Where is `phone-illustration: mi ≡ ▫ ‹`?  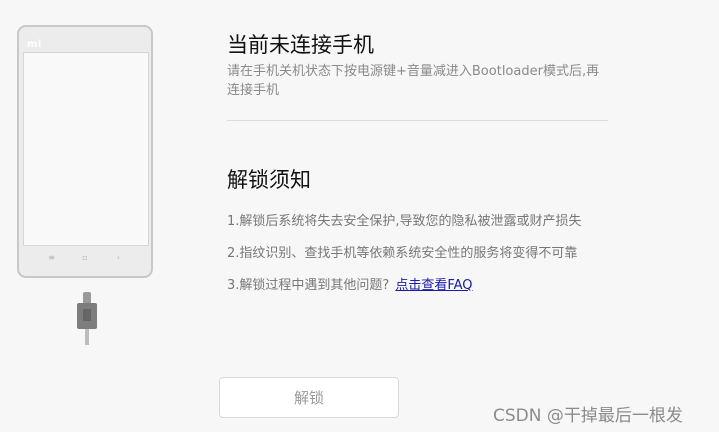 phone-illustration: mi ≡ ▫ ‹ is located at coordinates (85, 151).